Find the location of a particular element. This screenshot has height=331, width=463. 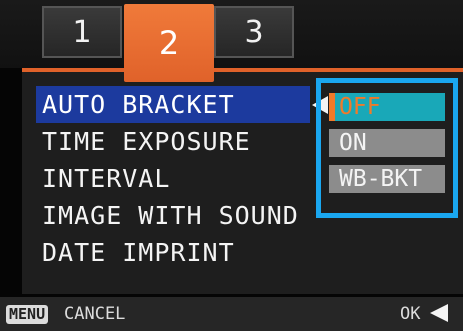

bottom-bar: MENU CANCEL OK is located at coordinates (231, 314).